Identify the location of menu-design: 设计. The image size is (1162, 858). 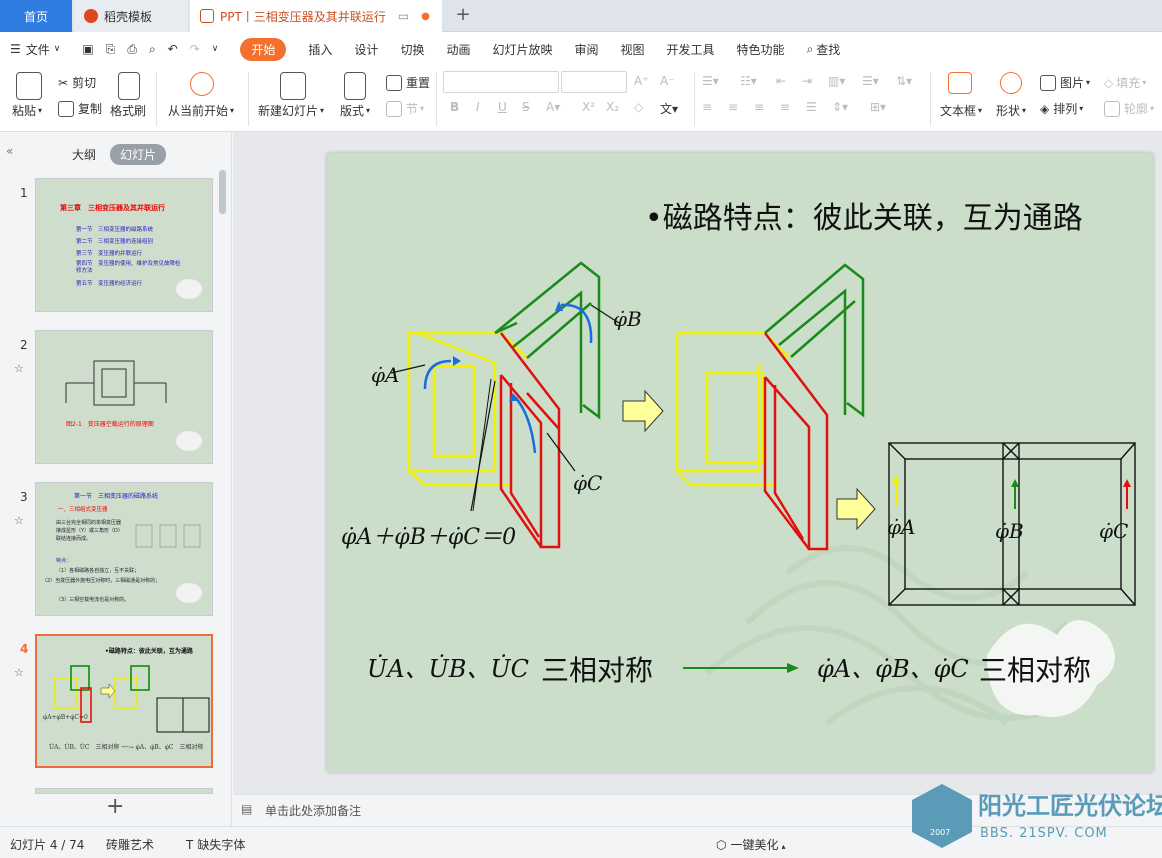
(366, 49).